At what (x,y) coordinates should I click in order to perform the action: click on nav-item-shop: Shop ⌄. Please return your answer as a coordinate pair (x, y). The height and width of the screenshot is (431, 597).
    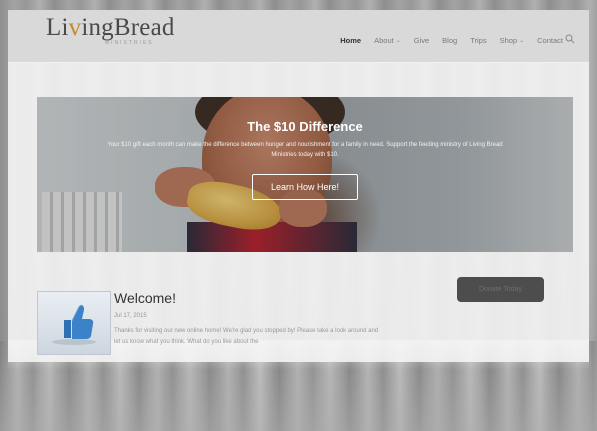
    Looking at the image, I should click on (512, 40).